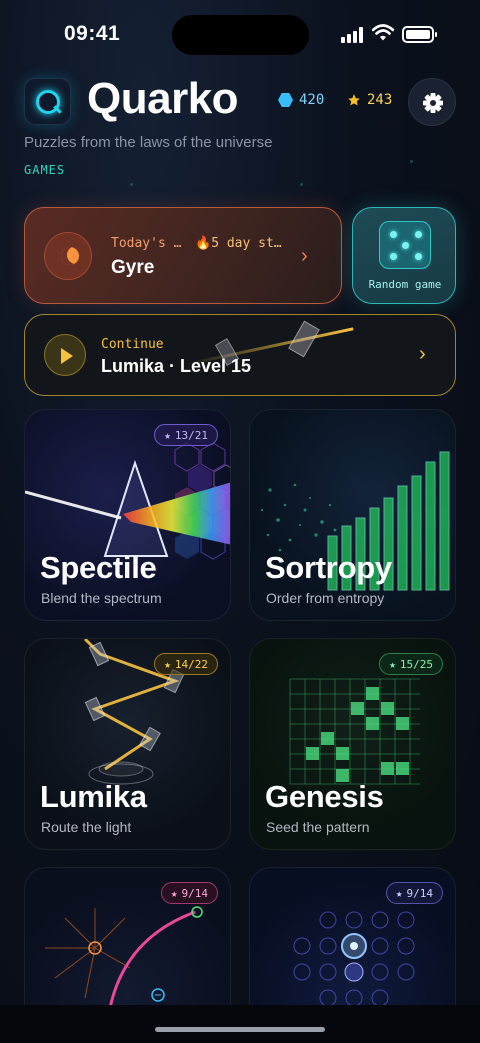 The height and width of the screenshot is (1043, 480). I want to click on game-title: Sortropy, so click(328, 567).